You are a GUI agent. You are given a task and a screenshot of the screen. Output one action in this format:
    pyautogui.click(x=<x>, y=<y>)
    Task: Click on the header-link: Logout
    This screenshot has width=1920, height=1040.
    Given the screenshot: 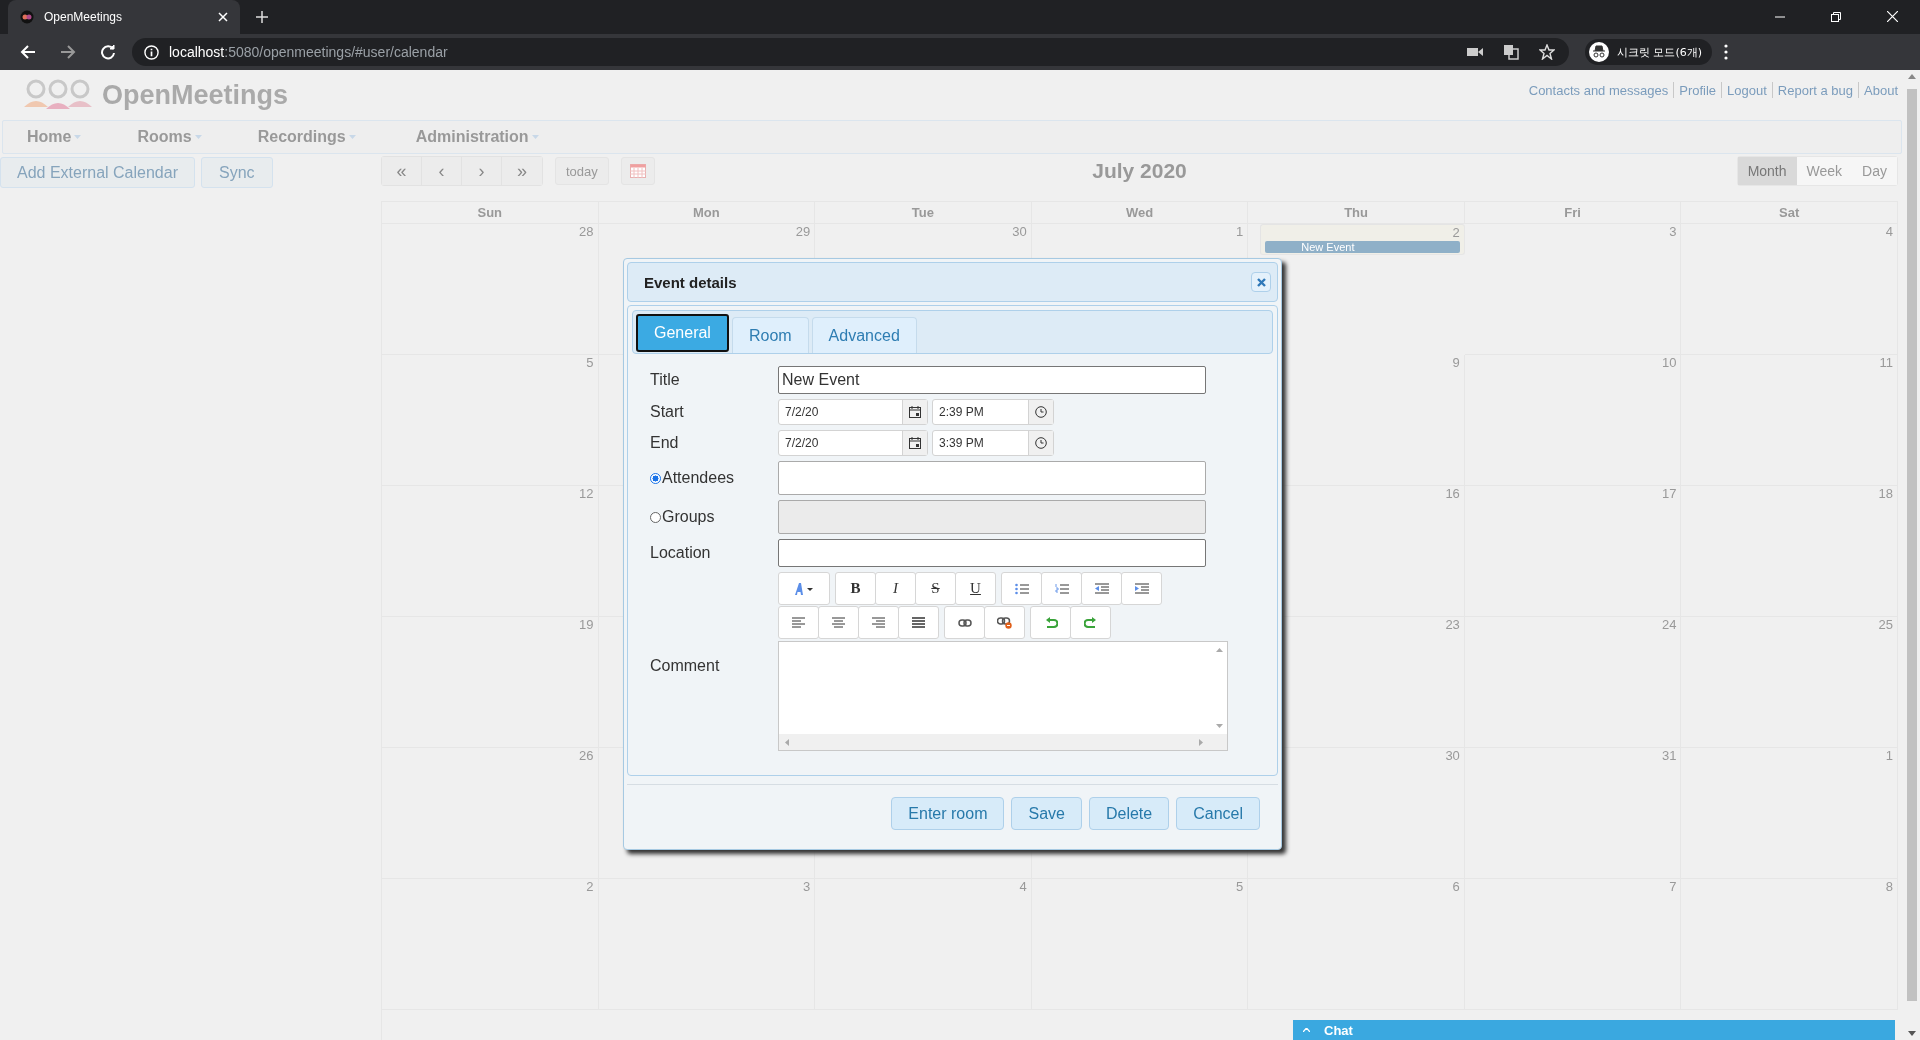 What is the action you would take?
    pyautogui.click(x=1747, y=90)
    